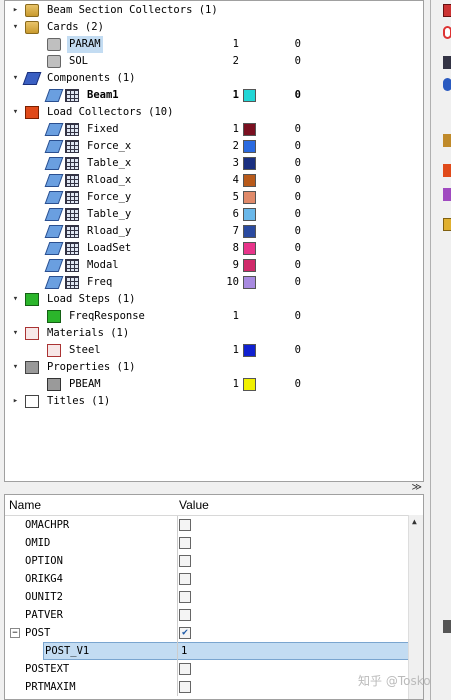  I want to click on tree-row: PBEAM 1 0, so click(214, 384).